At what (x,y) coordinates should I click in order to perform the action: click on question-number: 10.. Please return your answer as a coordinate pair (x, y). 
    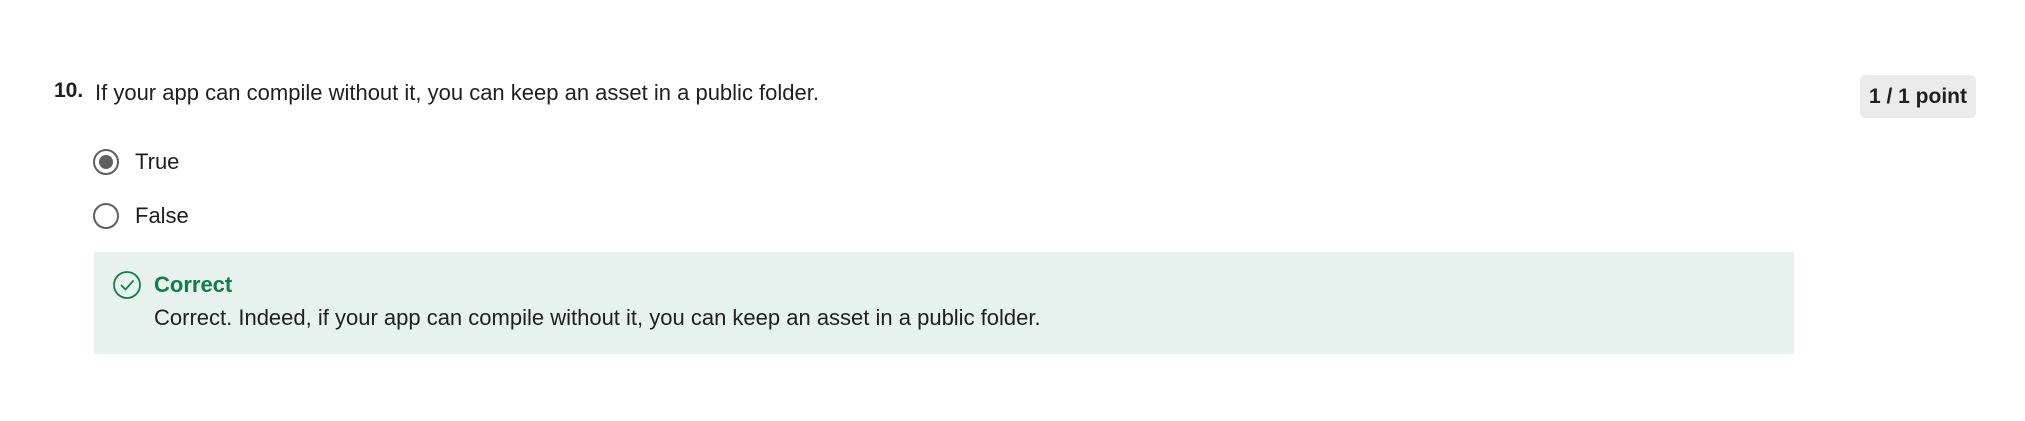
    Looking at the image, I should click on (69, 90).